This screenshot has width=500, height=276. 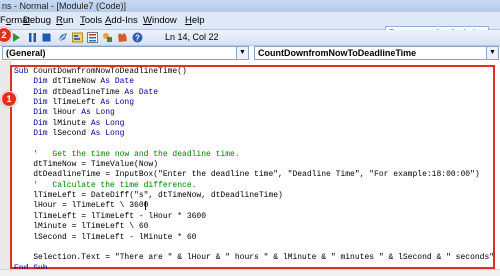 I want to click on code-line: Dim lTimeLeft As Long, so click(x=254, y=103).